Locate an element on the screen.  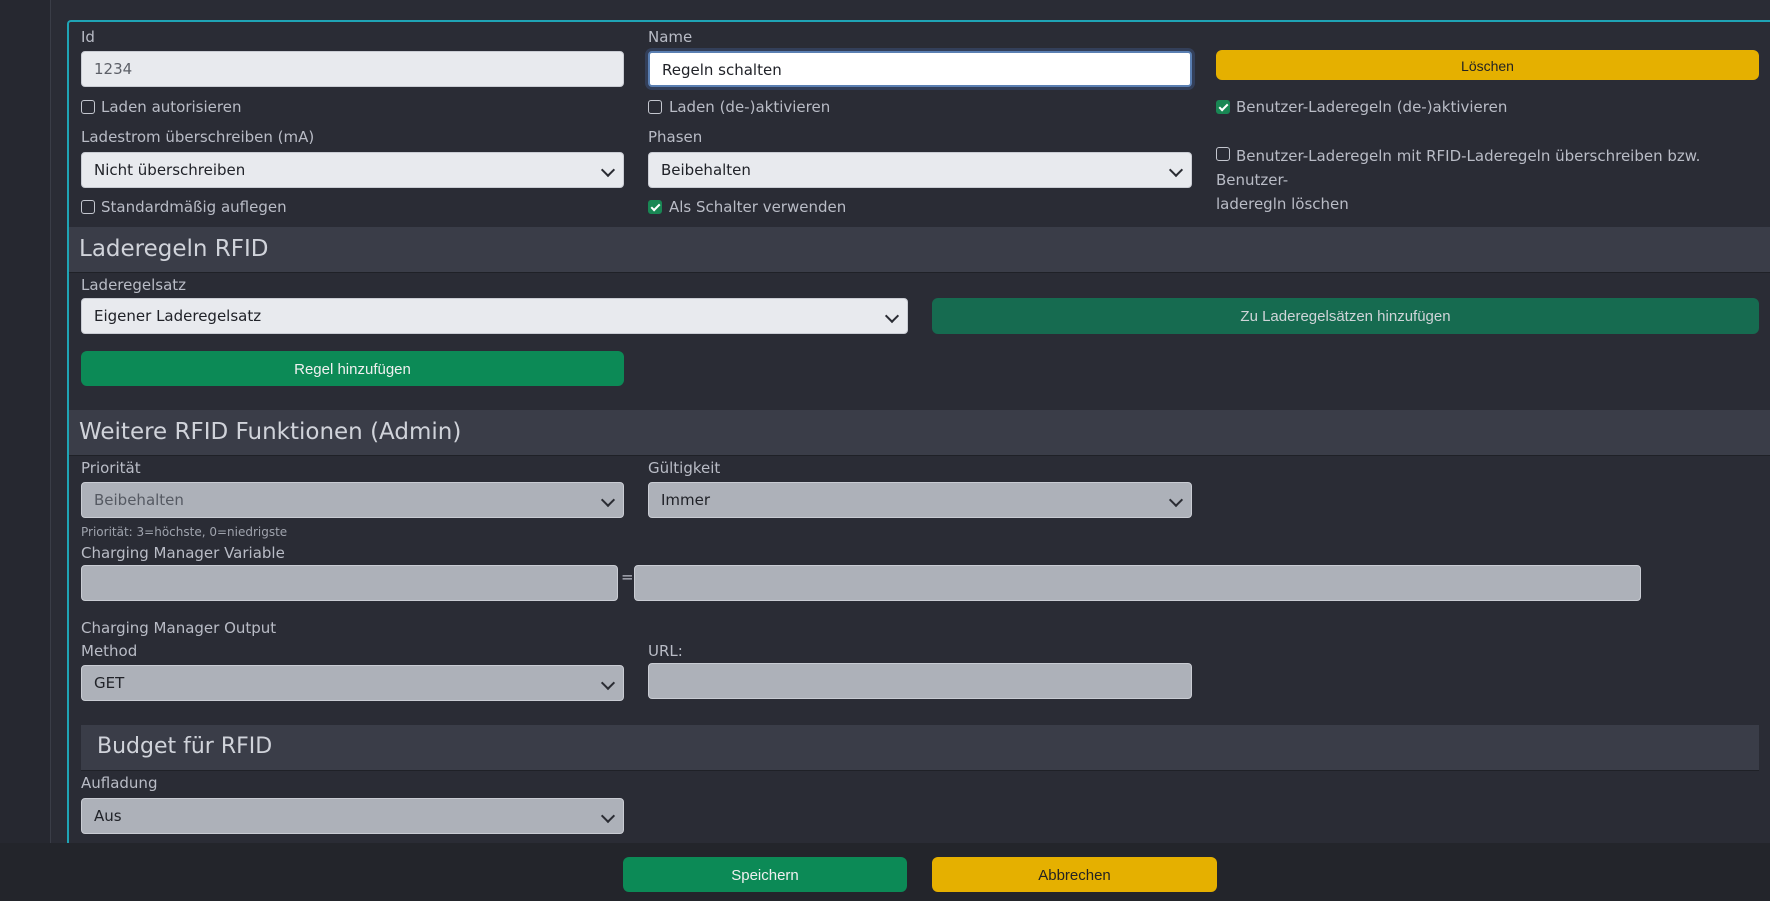
charging-select-value: Aus is located at coordinates (108, 816).